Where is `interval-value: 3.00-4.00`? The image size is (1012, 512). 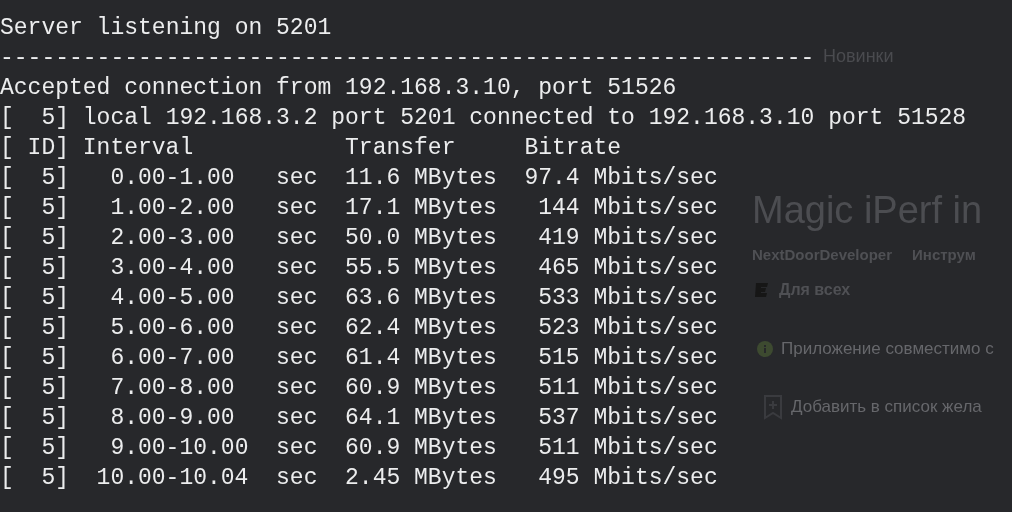 interval-value: 3.00-4.00 is located at coordinates (172, 268).